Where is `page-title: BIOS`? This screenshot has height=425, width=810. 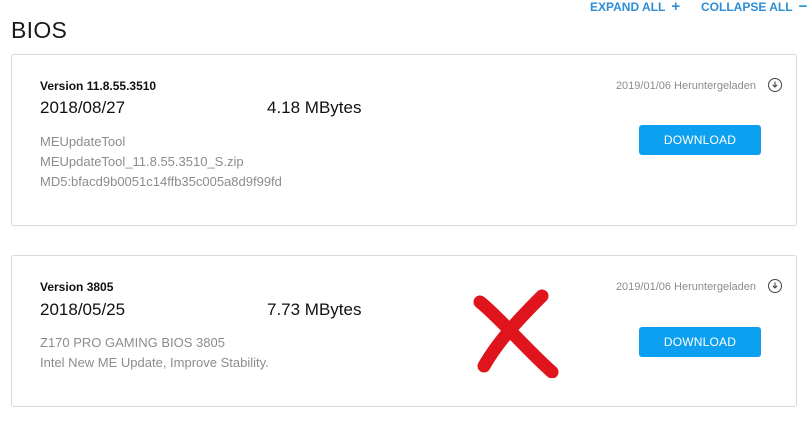
page-title: BIOS is located at coordinates (39, 30).